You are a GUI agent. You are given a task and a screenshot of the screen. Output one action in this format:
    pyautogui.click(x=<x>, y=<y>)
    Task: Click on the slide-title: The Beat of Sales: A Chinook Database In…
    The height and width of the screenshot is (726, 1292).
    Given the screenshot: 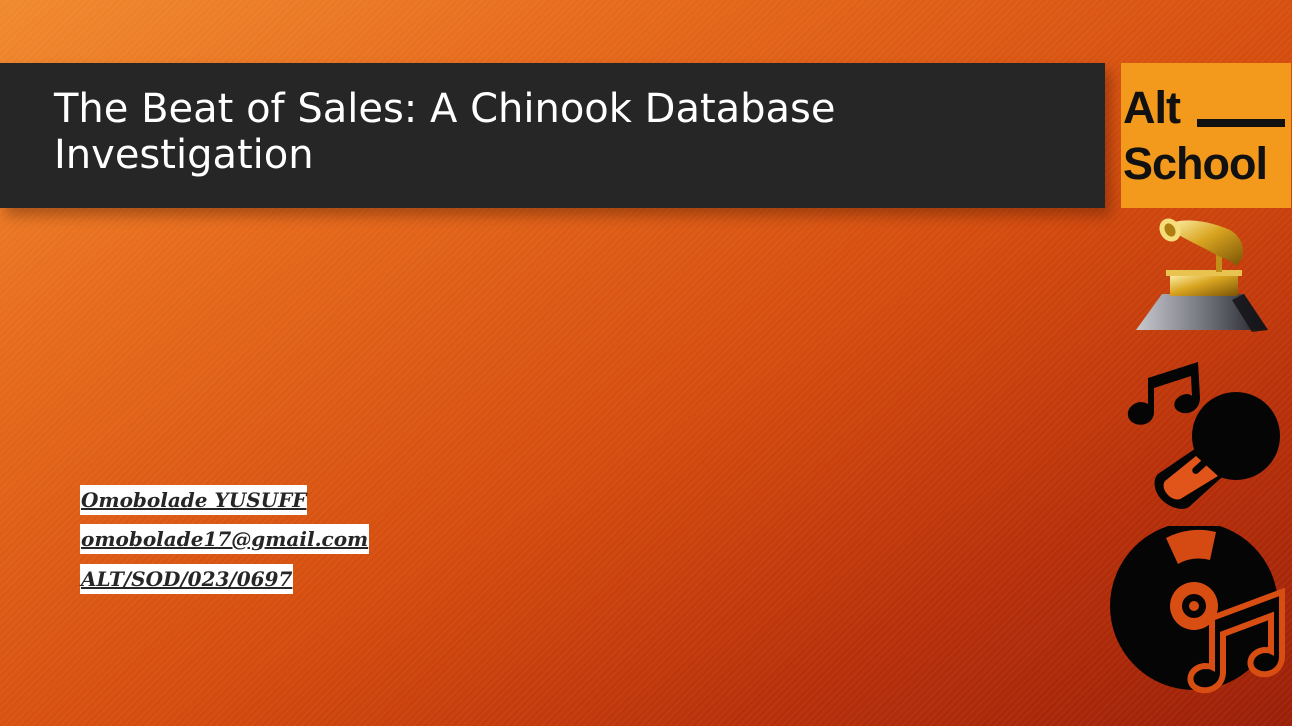 What is the action you would take?
    pyautogui.click(x=445, y=132)
    